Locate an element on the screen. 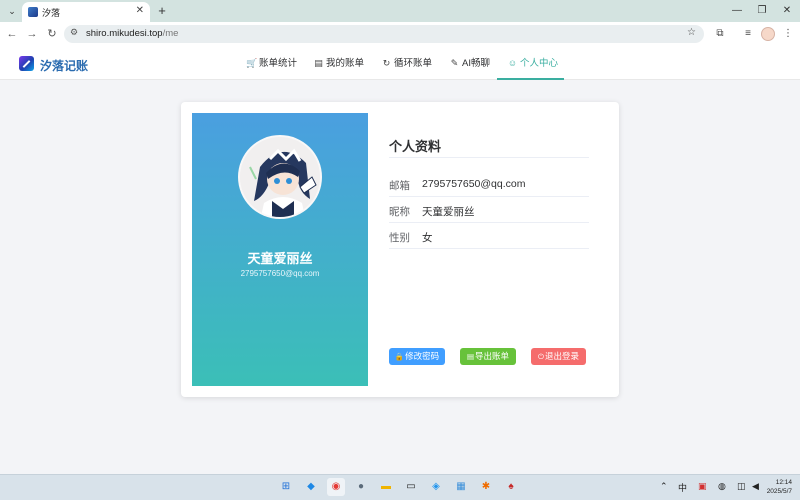 This screenshot has height=500, width=800. menu-kebab-icon: ⋮ is located at coordinates (788, 34).